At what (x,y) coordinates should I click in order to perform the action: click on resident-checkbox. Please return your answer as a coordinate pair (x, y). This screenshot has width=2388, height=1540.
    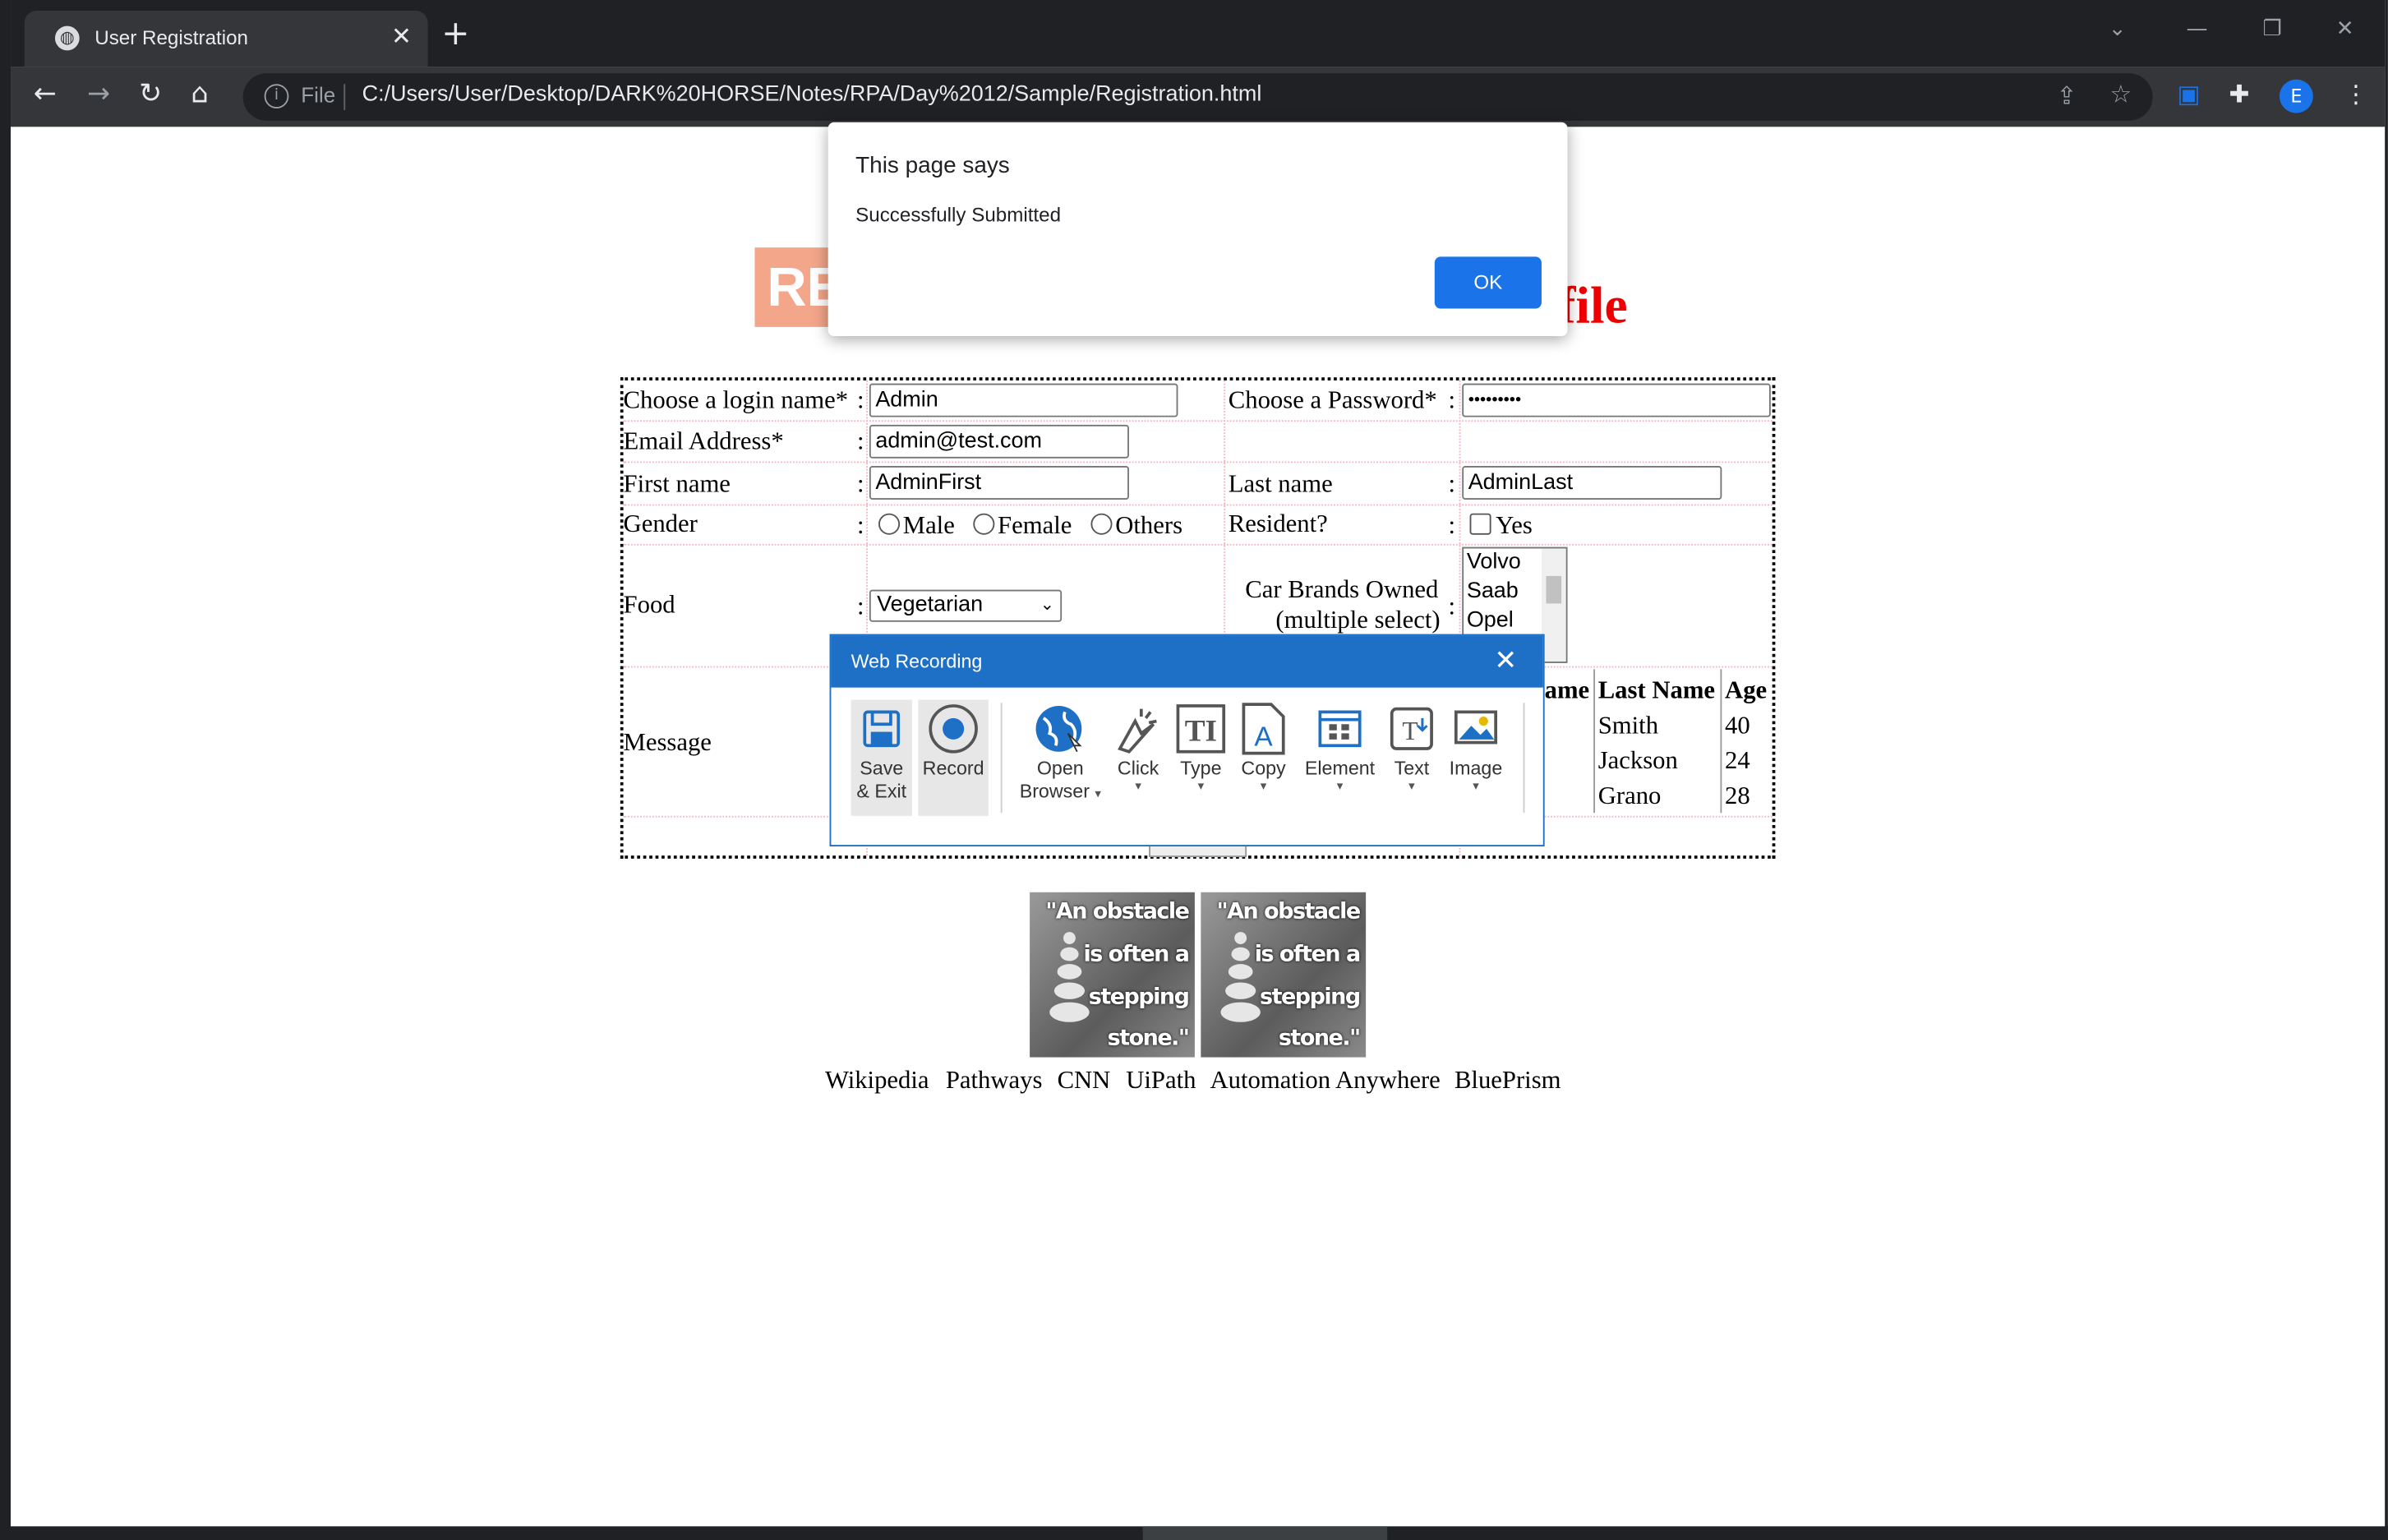
    Looking at the image, I should click on (1480, 524).